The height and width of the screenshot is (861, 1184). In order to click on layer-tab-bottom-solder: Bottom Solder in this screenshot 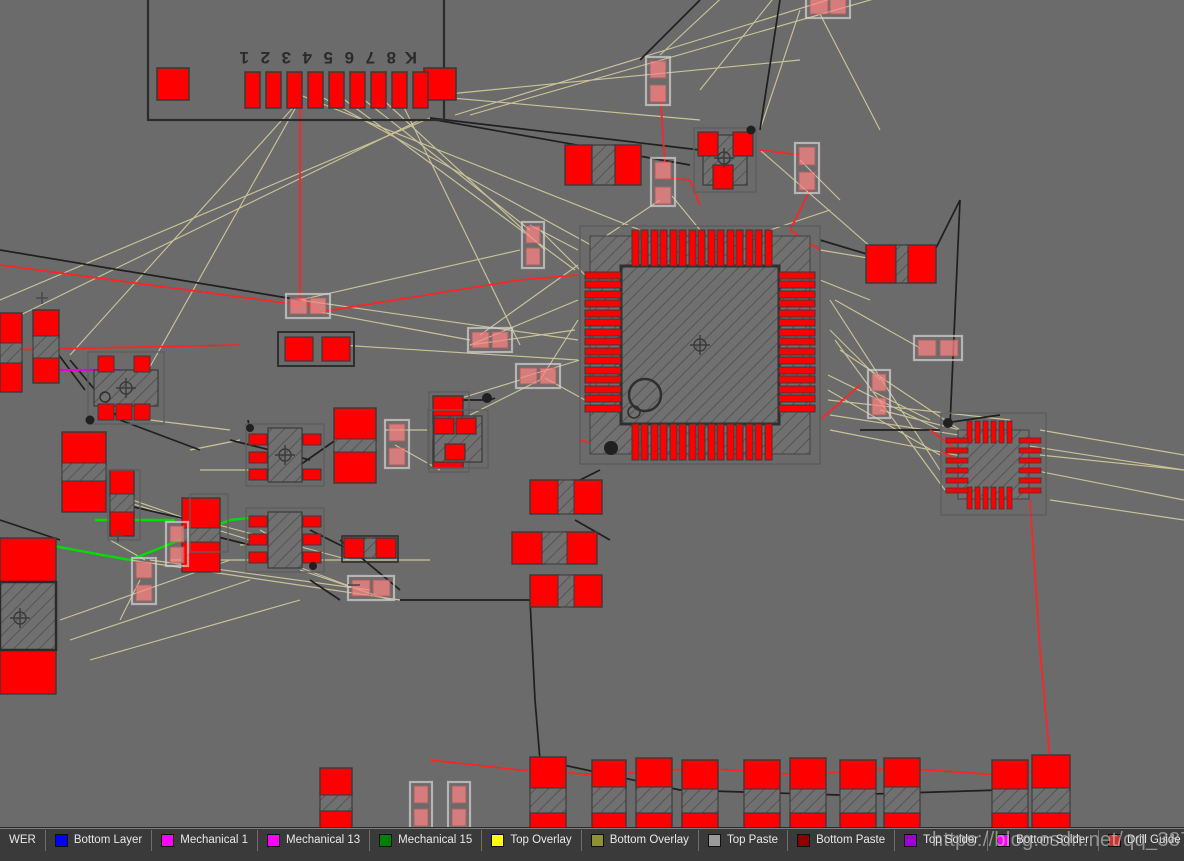, I will do `click(1043, 840)`.